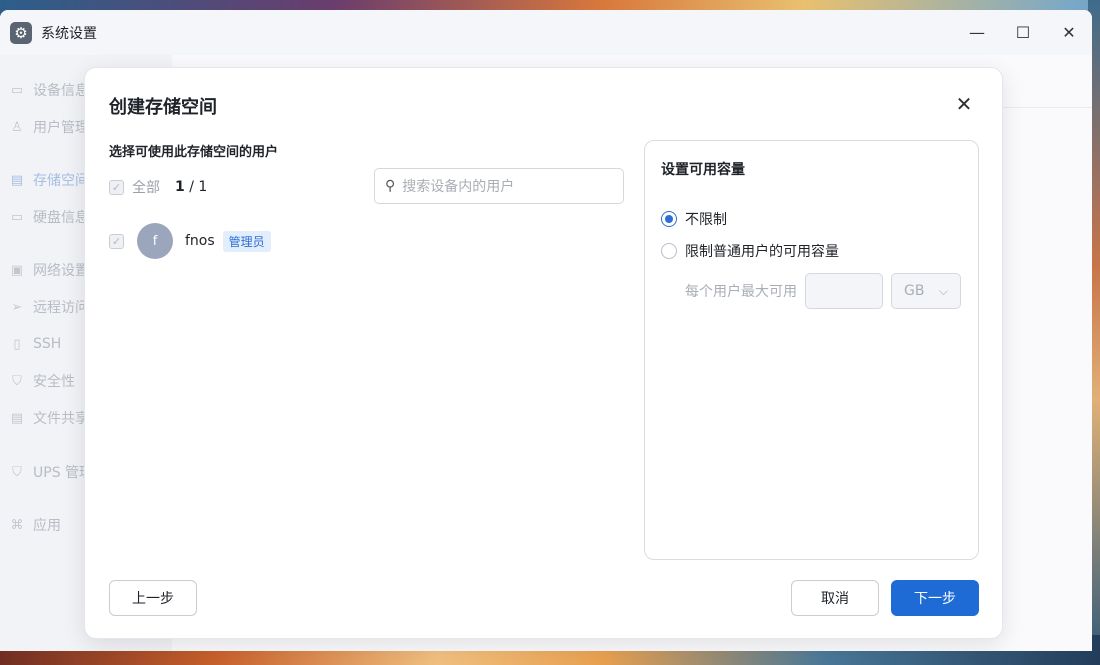 This screenshot has width=1100, height=665. Describe the element at coordinates (977, 32) in the screenshot. I see `minimize-button: —` at that location.